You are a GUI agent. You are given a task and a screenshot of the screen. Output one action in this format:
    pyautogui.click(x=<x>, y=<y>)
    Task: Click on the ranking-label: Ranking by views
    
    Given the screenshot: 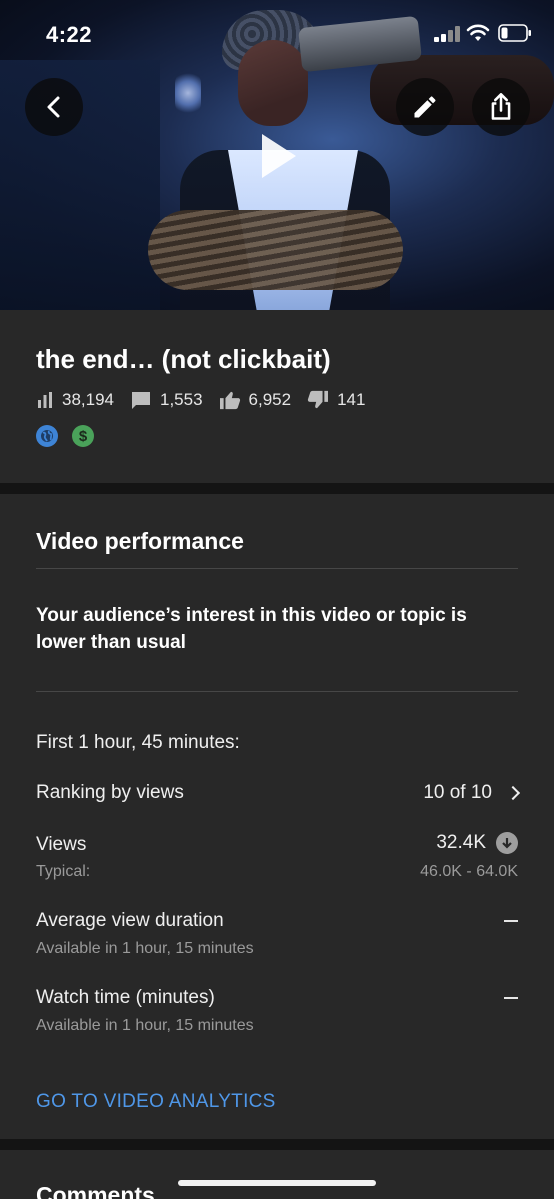 What is the action you would take?
    pyautogui.click(x=110, y=792)
    